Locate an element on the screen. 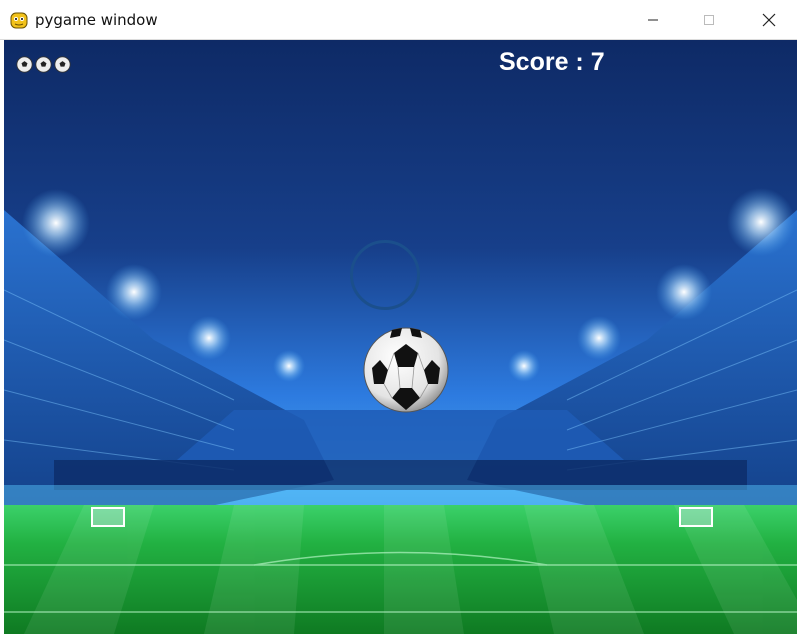 The width and height of the screenshot is (797, 634). lives-indicator is located at coordinates (43, 64).